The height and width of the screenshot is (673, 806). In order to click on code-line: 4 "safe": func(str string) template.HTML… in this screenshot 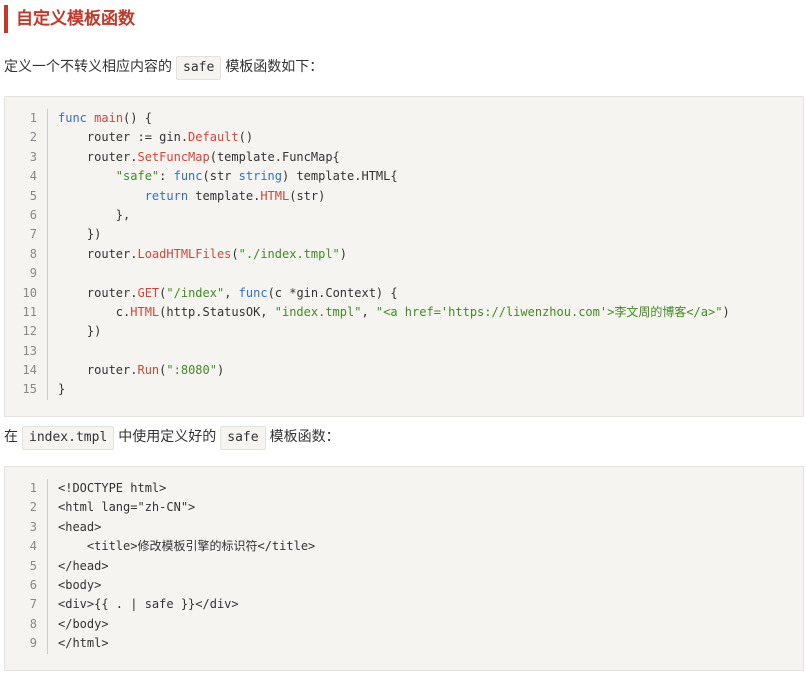, I will do `click(404, 177)`.